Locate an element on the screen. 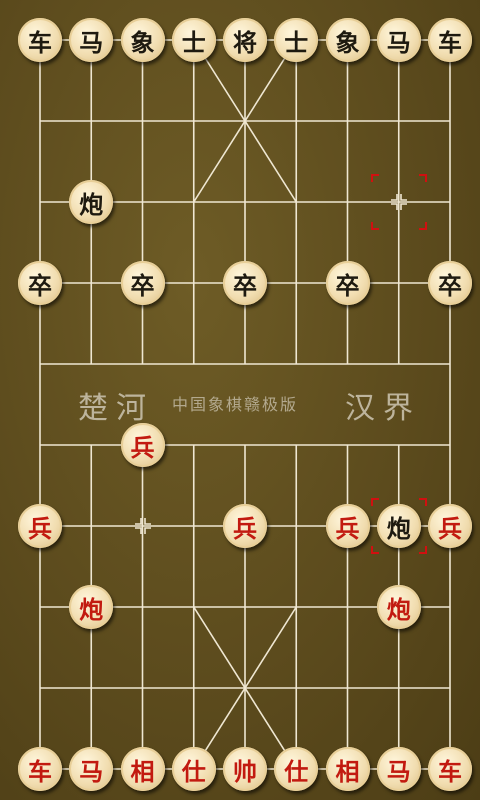  black-piece: 将 is located at coordinates (245, 40).